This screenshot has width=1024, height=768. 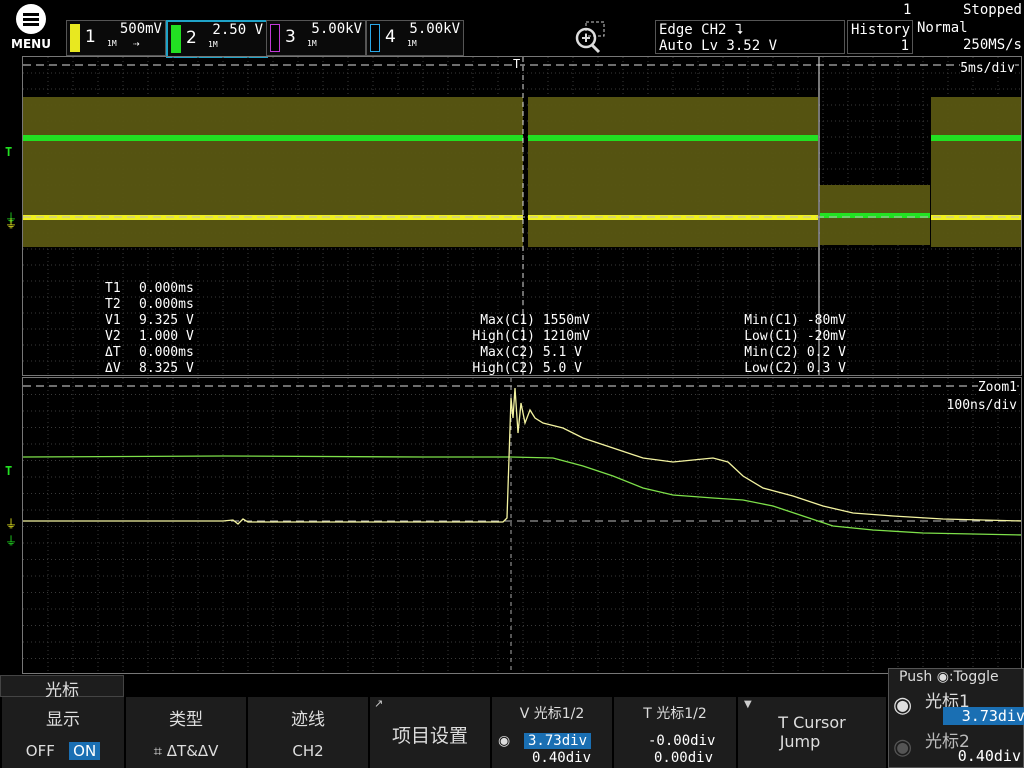 I want to click on channel-2-number: 2, so click(x=191, y=38).